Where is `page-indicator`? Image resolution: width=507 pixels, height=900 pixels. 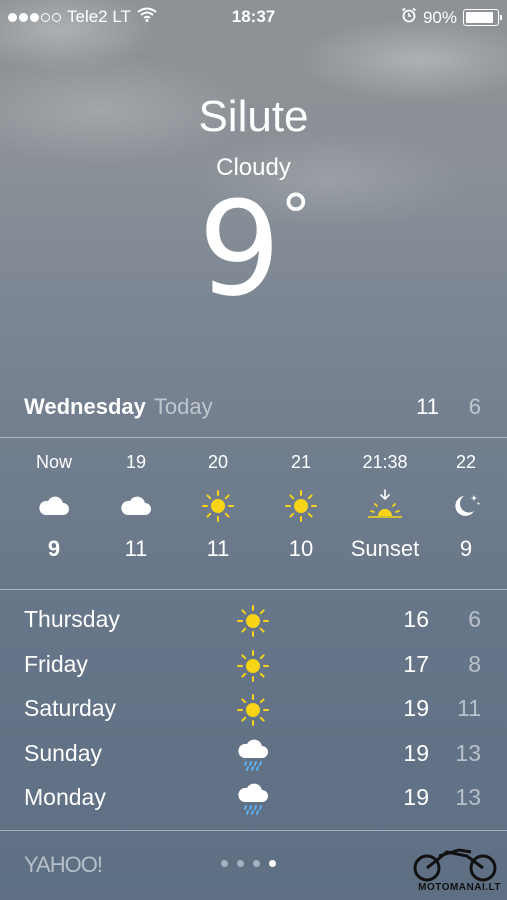
page-indicator is located at coordinates (248, 863).